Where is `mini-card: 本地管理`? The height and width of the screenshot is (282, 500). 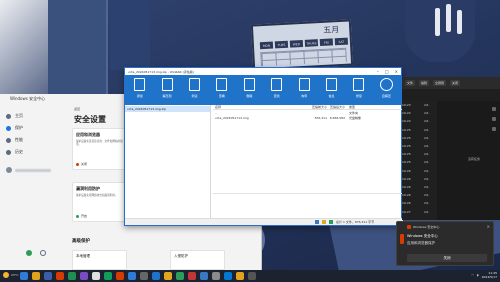 mini-card: 本地管理 is located at coordinates (99, 260).